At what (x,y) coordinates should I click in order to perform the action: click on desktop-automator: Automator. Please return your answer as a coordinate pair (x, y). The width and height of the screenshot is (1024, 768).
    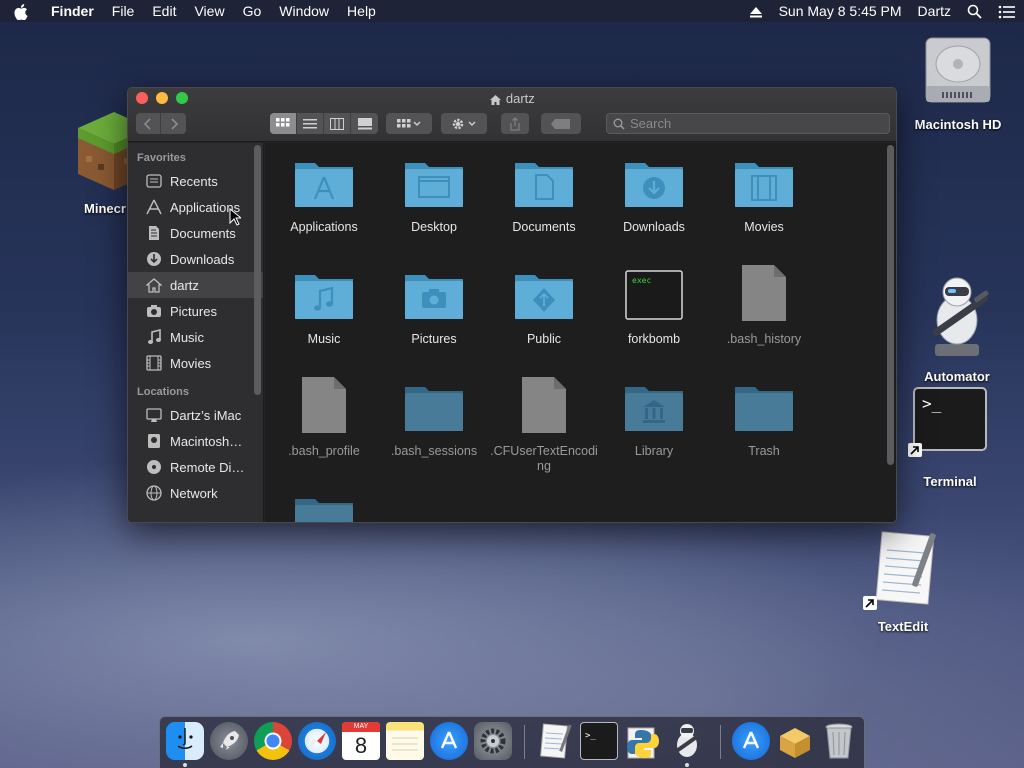
    Looking at the image, I should click on (957, 328).